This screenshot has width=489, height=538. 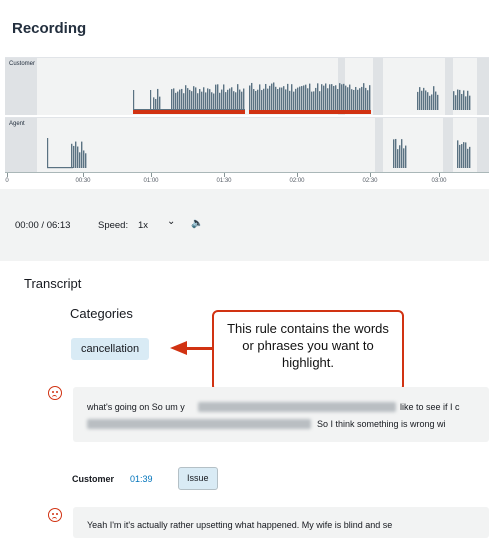 I want to click on timeline-tick-label: 03:00, so click(x=439, y=181).